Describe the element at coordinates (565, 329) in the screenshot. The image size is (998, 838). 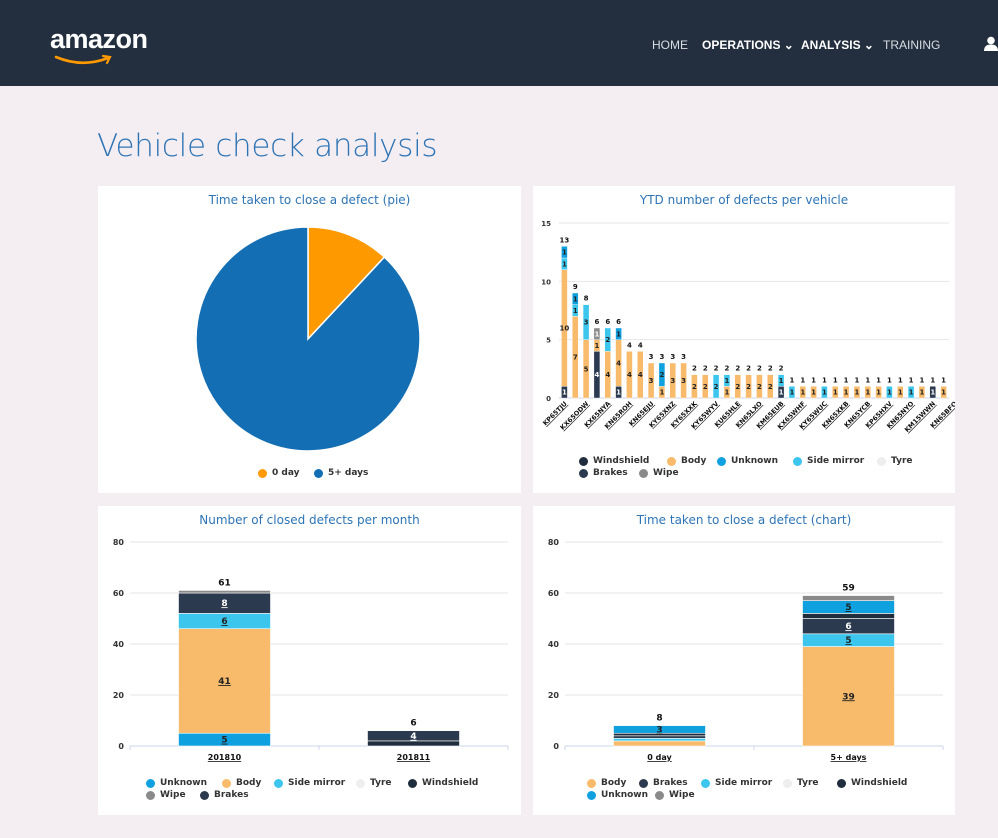
I see `data-label: 10` at that location.